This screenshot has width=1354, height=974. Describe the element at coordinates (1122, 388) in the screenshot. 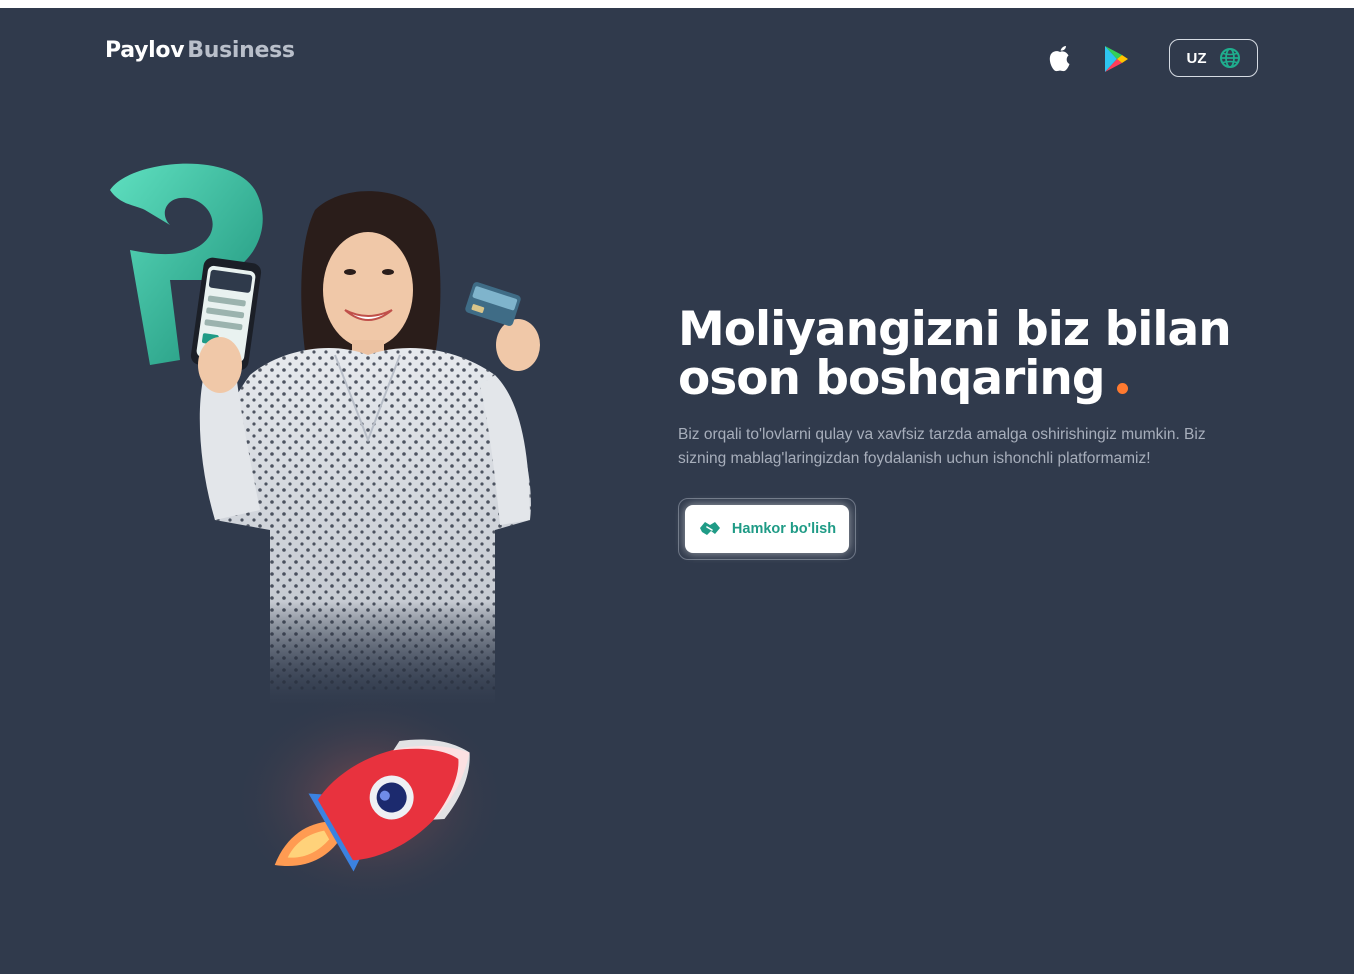

I see `orange-dot-icon` at that location.